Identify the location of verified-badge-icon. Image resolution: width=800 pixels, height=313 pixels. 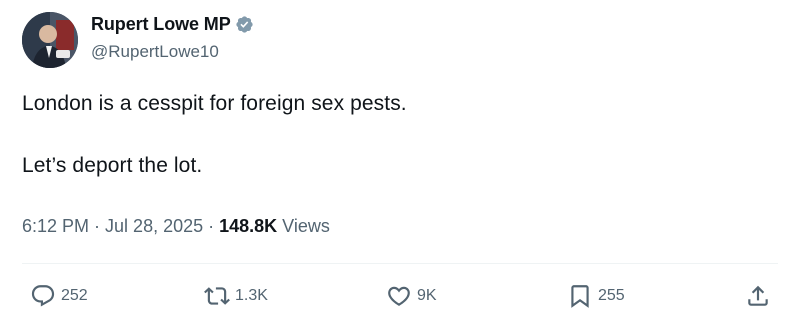
(244, 24).